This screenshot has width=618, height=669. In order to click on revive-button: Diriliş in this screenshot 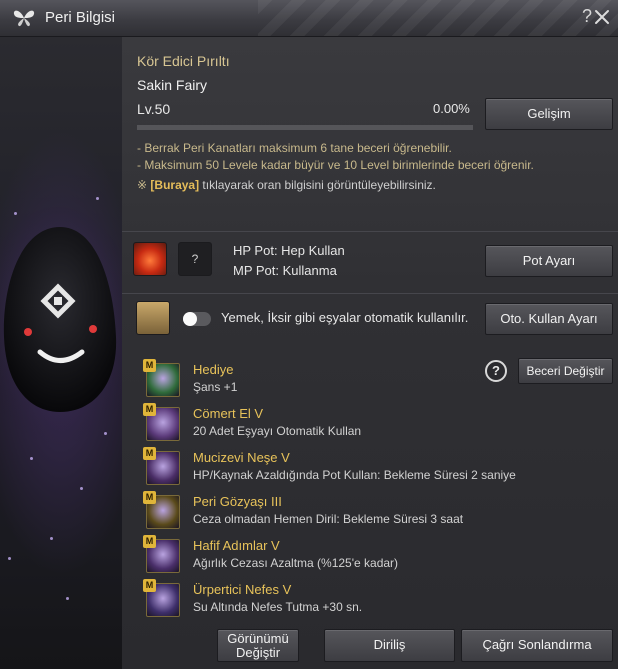, I will do `click(389, 645)`.